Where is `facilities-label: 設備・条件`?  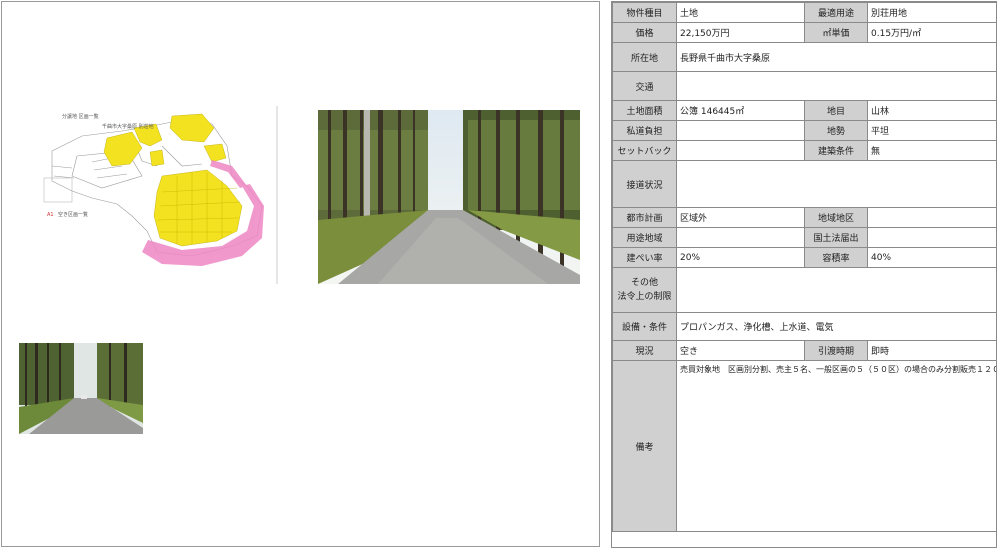
facilities-label: 設備・条件 is located at coordinates (644, 326).